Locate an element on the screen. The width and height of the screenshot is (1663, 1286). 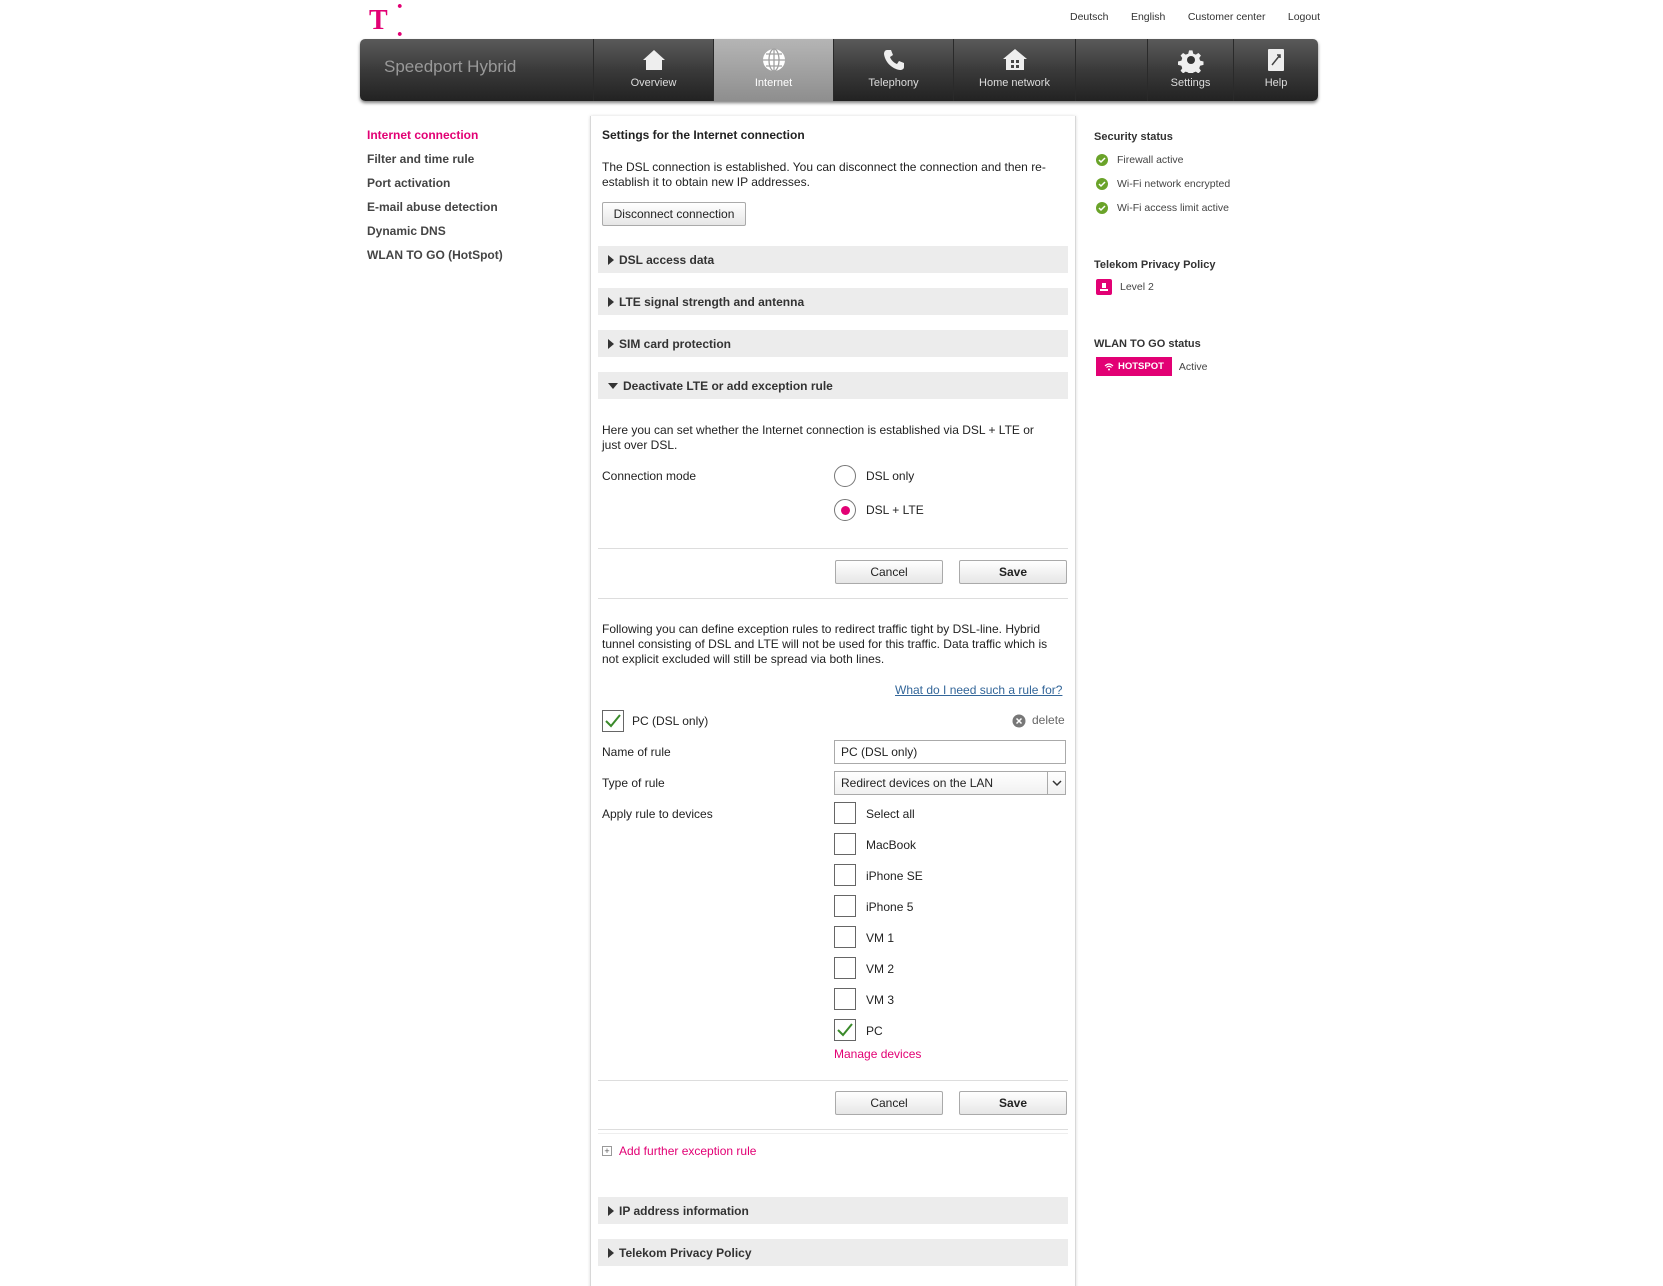
check-circle-icon is located at coordinates (1102, 184).